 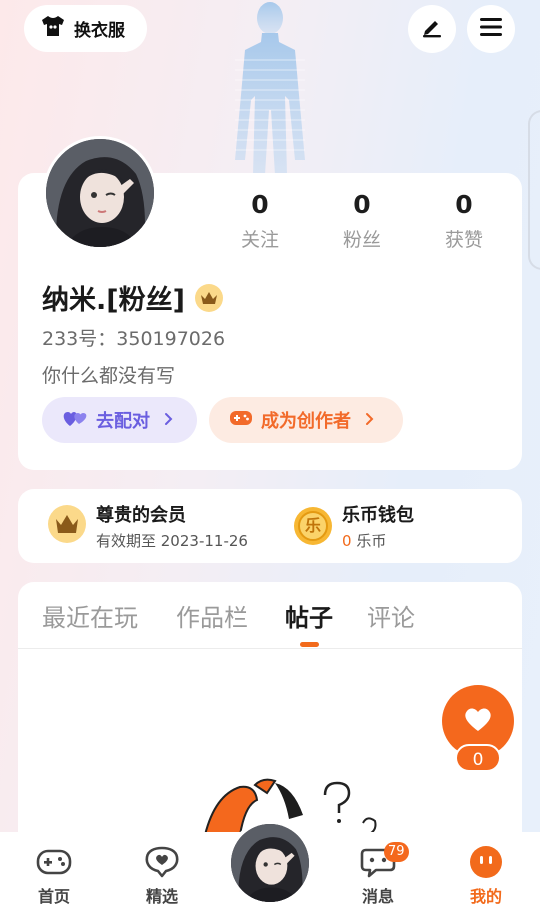 What do you see at coordinates (75, 420) in the screenshot?
I see `hearts-icon` at bounding box center [75, 420].